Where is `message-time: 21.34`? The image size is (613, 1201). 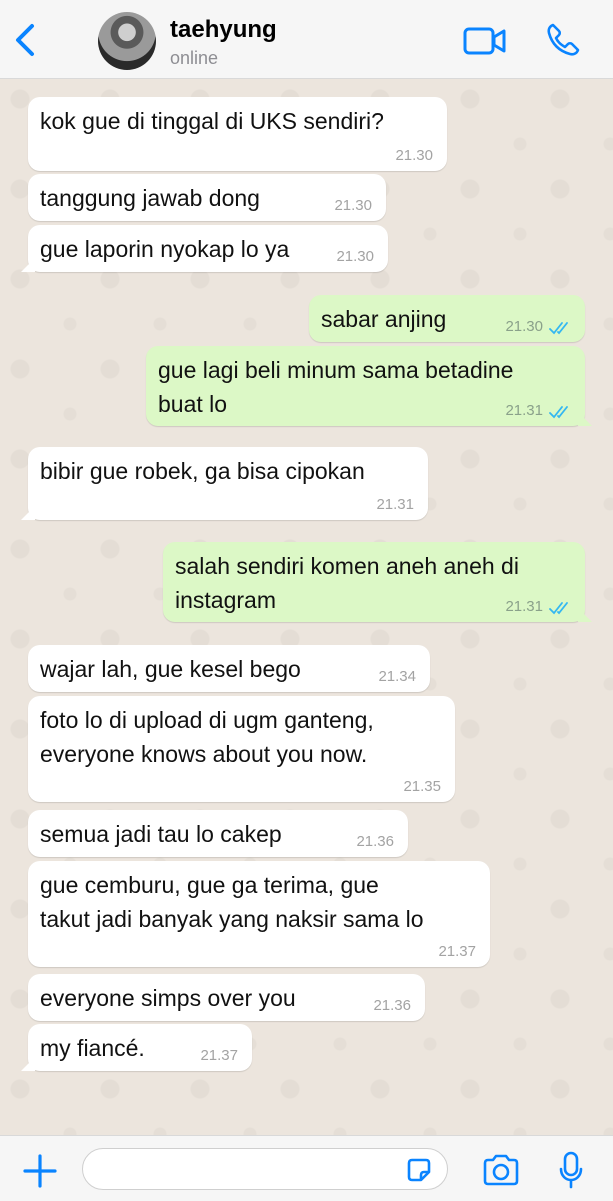 message-time: 21.34 is located at coordinates (397, 676).